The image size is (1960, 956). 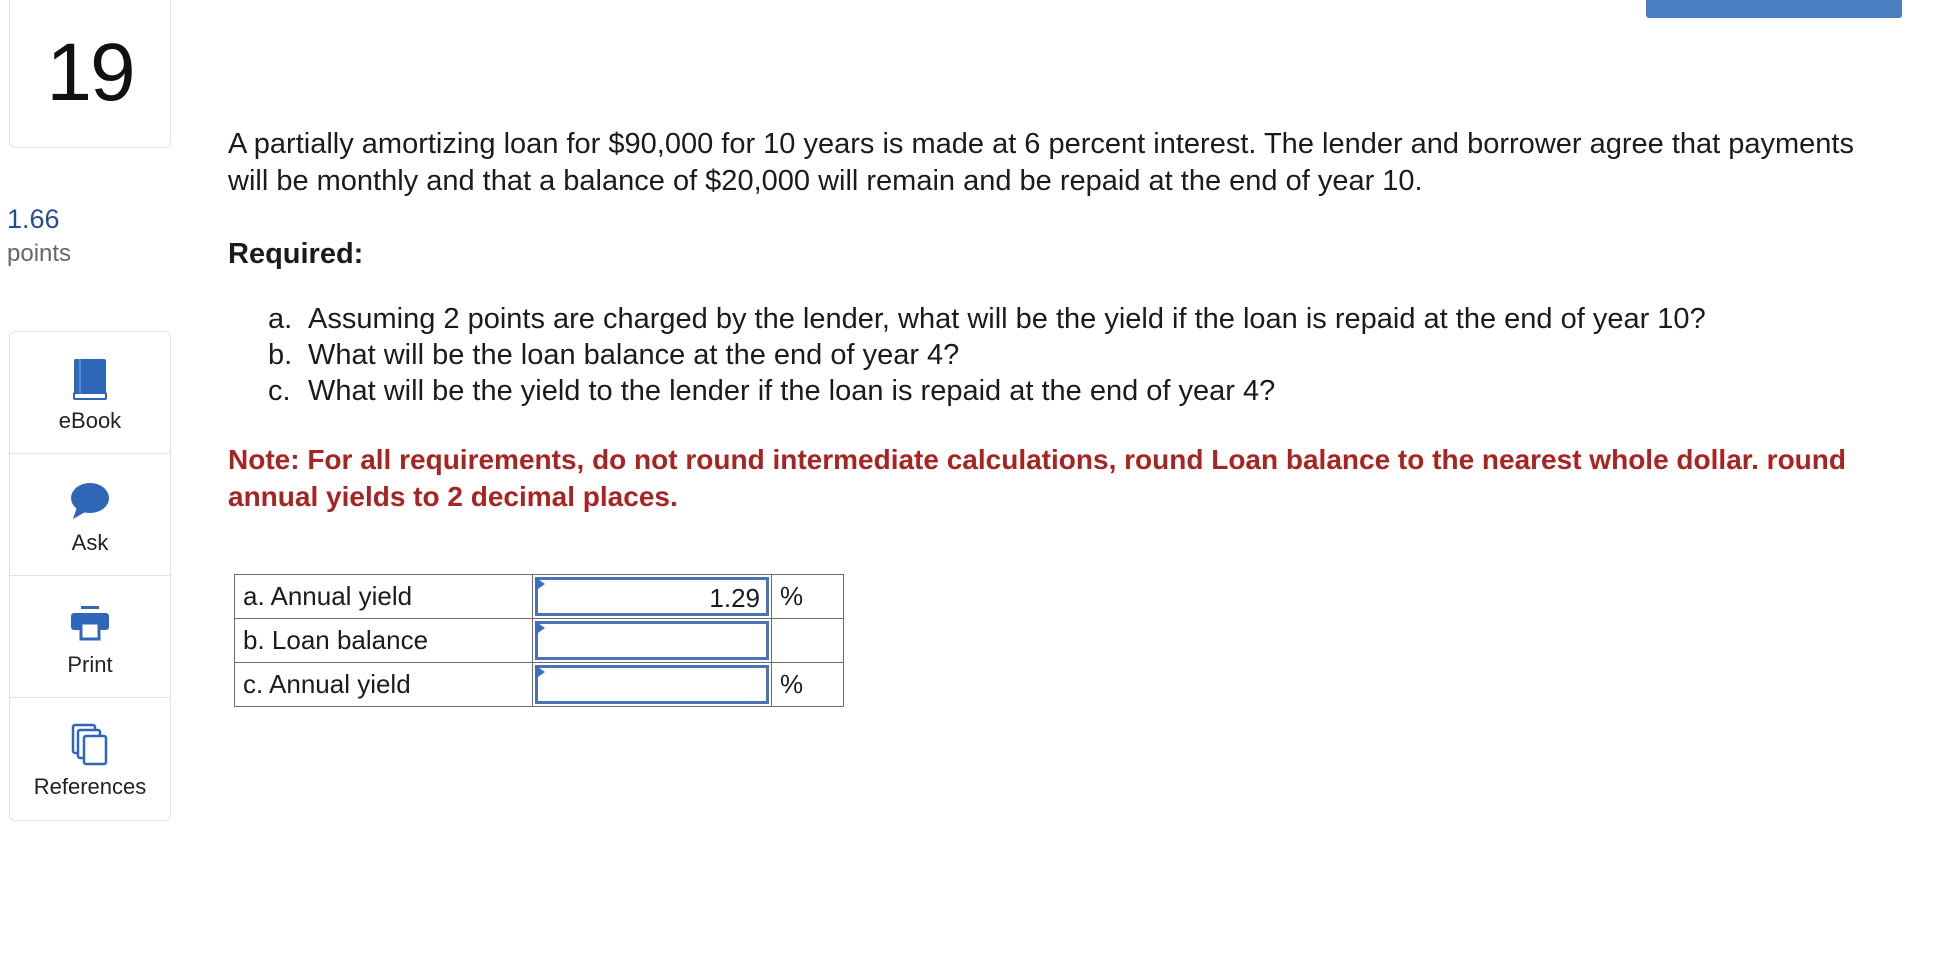 I want to click on annual-yield-a-input: 1.29, so click(x=652, y=596).